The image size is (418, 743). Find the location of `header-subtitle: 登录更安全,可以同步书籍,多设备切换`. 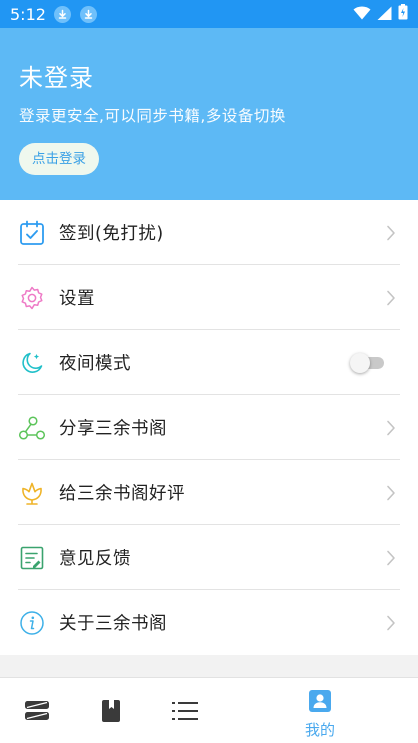

header-subtitle: 登录更安全,可以同步书籍,多设备切换 is located at coordinates (152, 116).